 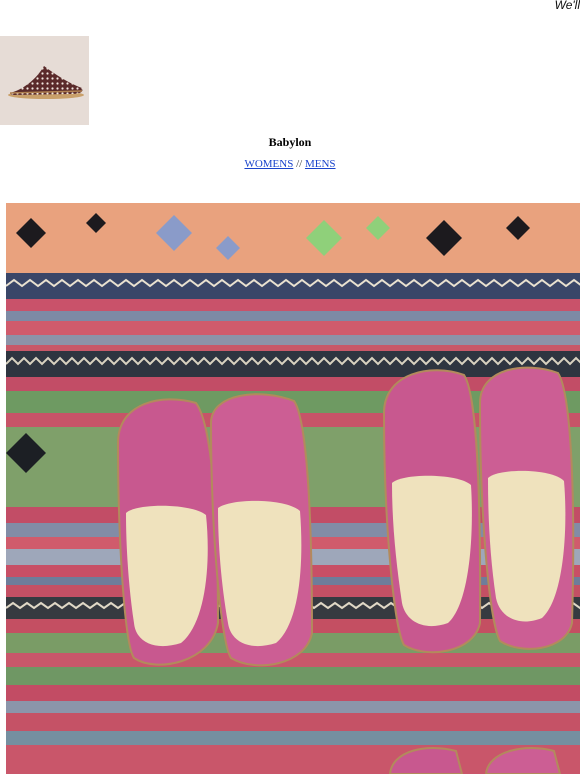 I want to click on product-thumbnail, so click(x=44, y=80).